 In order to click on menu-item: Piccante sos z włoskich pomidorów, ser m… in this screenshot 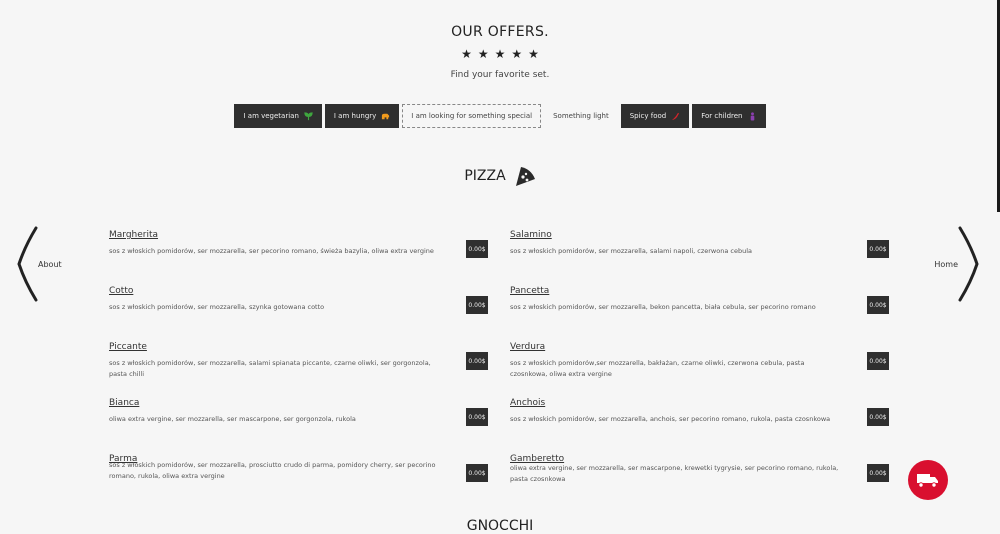, I will do `click(298, 362)`.